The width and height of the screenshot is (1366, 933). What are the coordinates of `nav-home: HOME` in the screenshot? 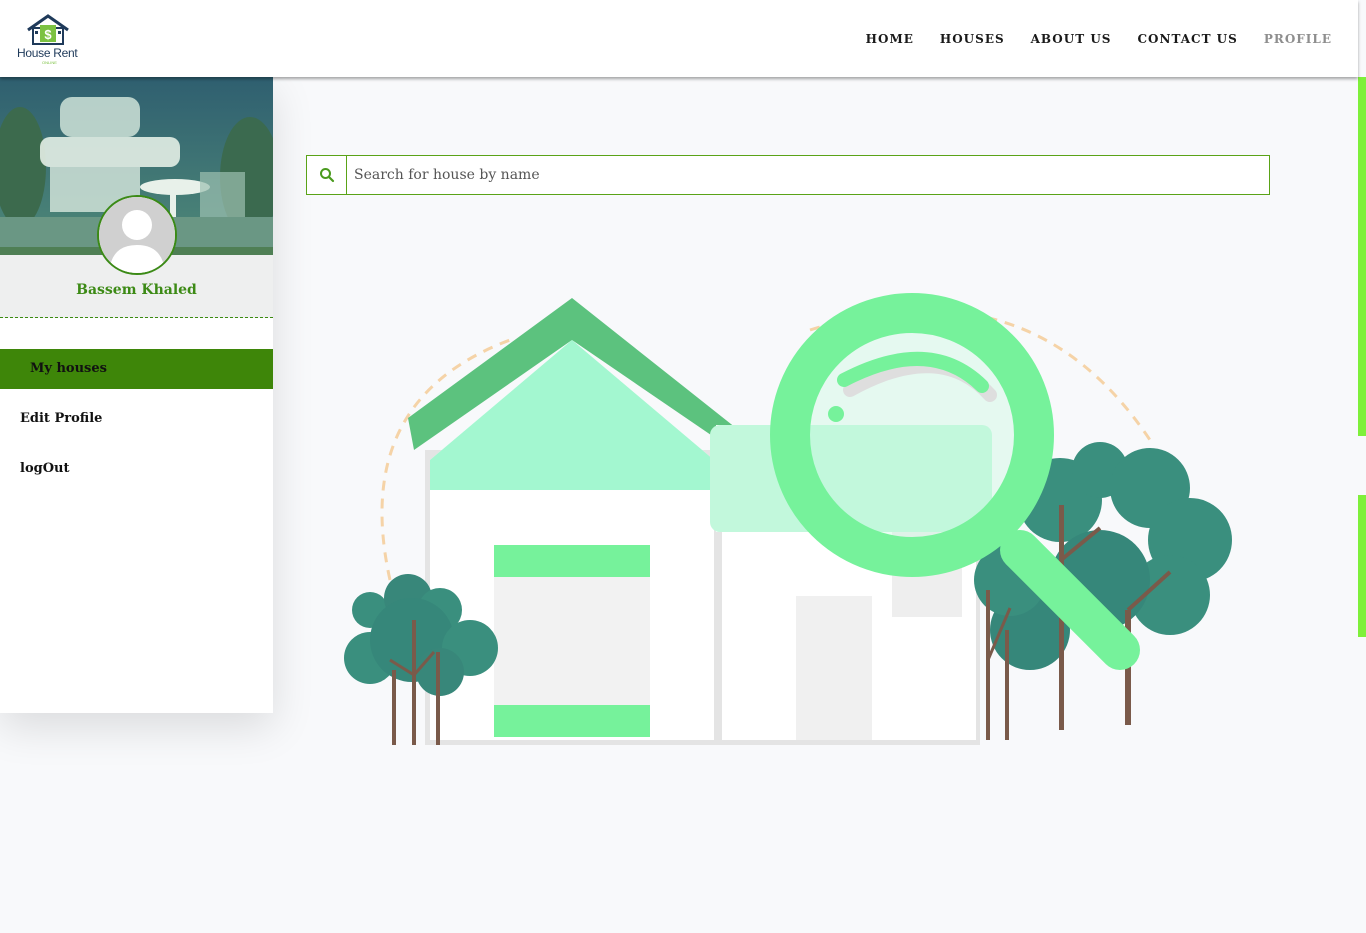 It's located at (890, 39).